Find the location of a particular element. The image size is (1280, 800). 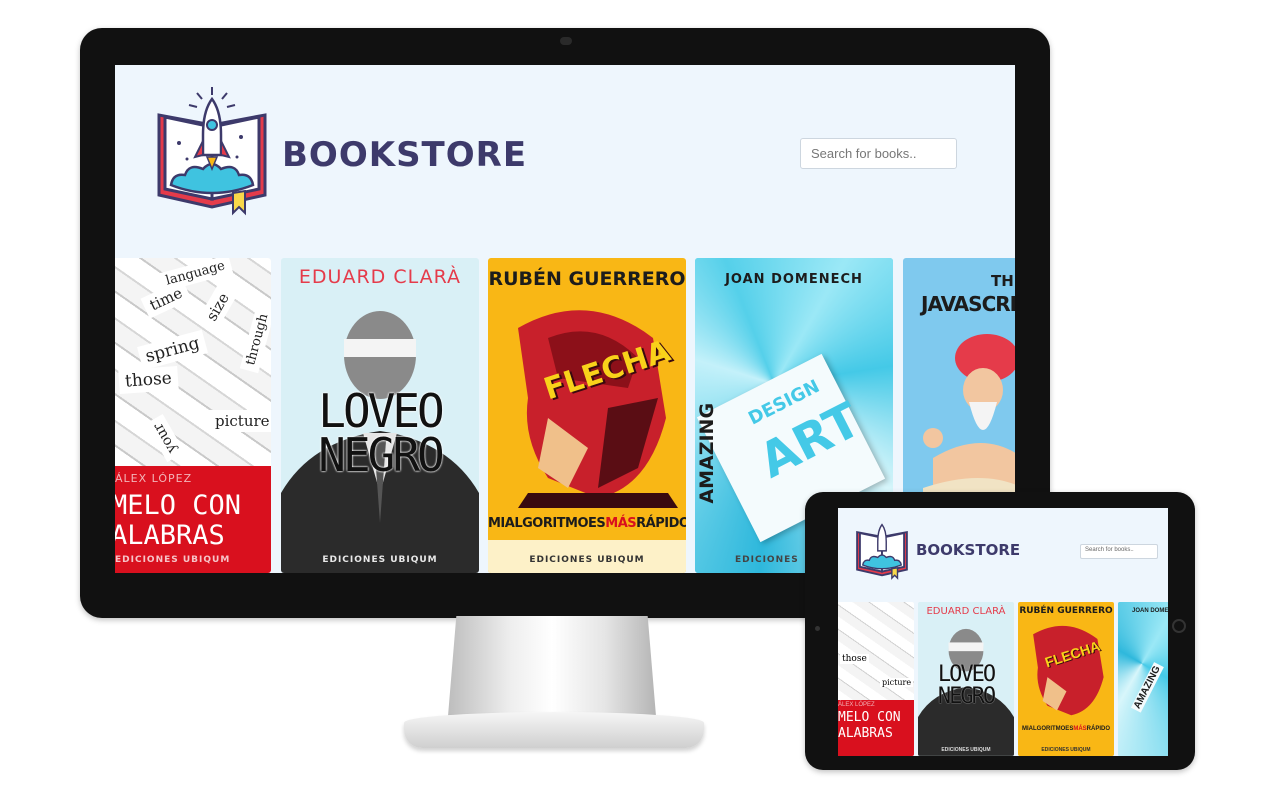

book-title-part: MIALGORITMOES is located at coordinates (547, 523).